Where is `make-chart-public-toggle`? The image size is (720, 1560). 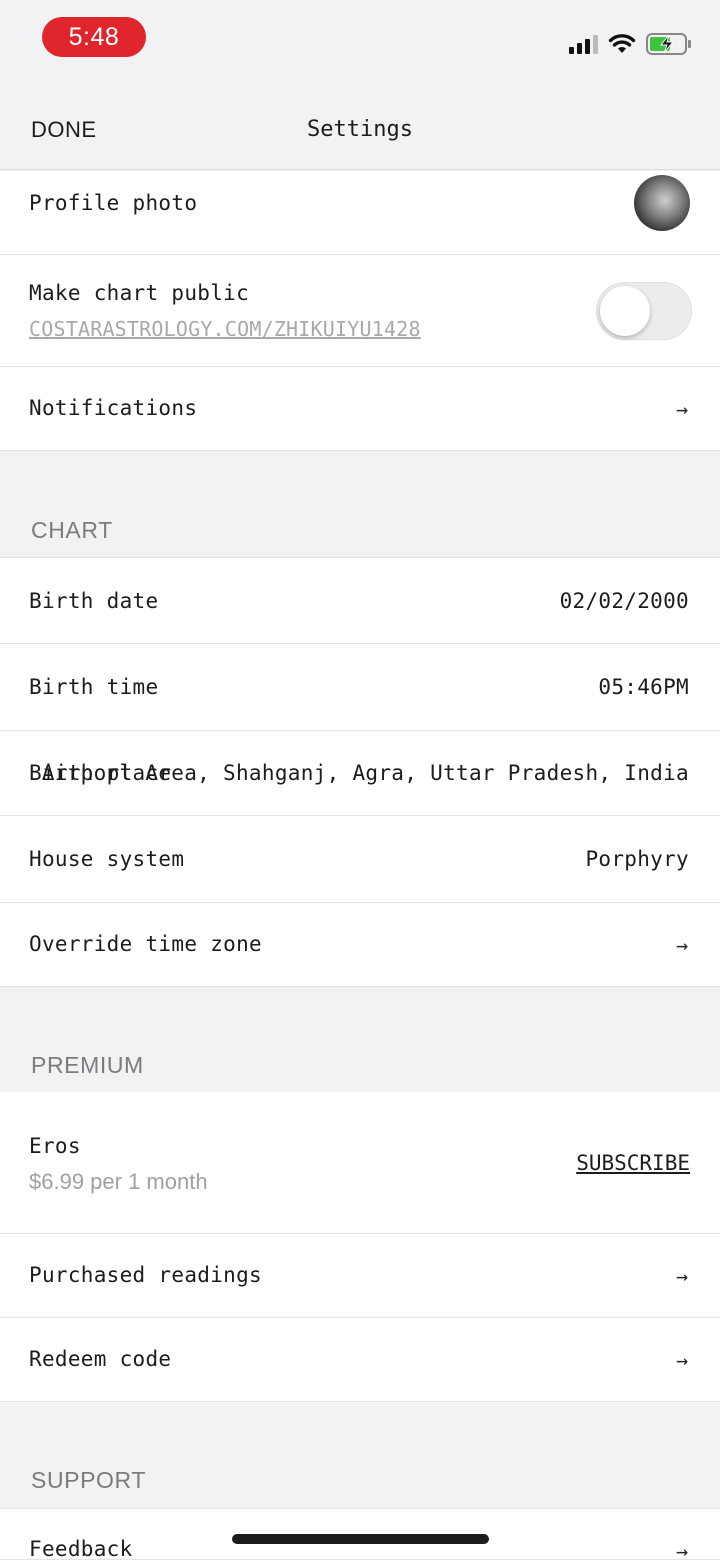
make-chart-public-toggle is located at coordinates (644, 311).